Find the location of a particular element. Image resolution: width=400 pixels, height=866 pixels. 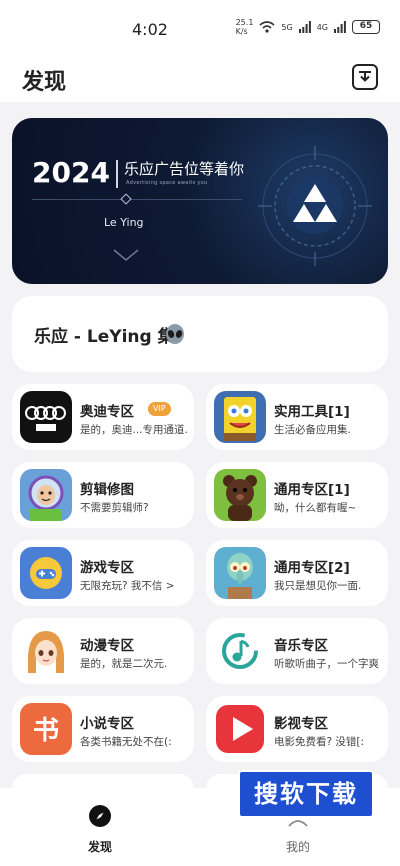

category-card-games: 游戏专区 无限充玩? 我不信 > is located at coordinates (103, 573).